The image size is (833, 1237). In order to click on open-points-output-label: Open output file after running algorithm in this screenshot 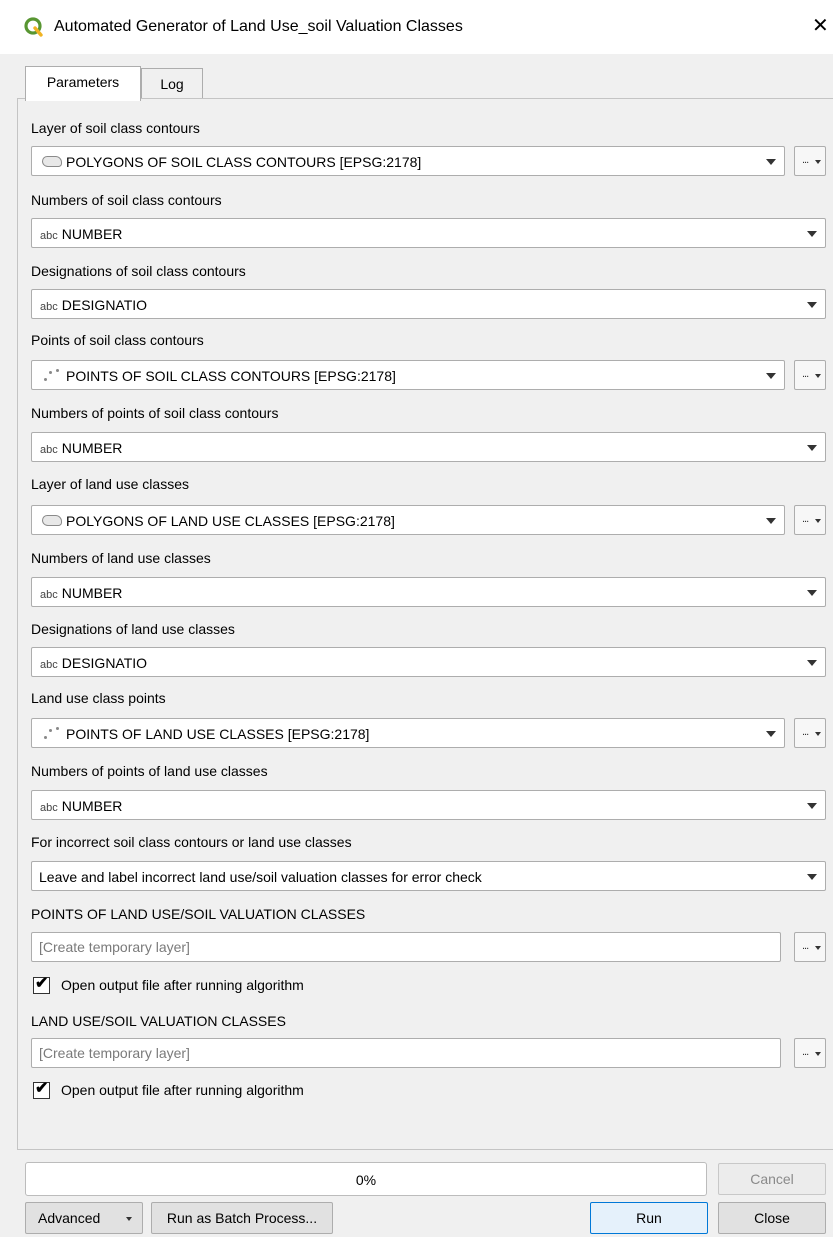, I will do `click(182, 985)`.